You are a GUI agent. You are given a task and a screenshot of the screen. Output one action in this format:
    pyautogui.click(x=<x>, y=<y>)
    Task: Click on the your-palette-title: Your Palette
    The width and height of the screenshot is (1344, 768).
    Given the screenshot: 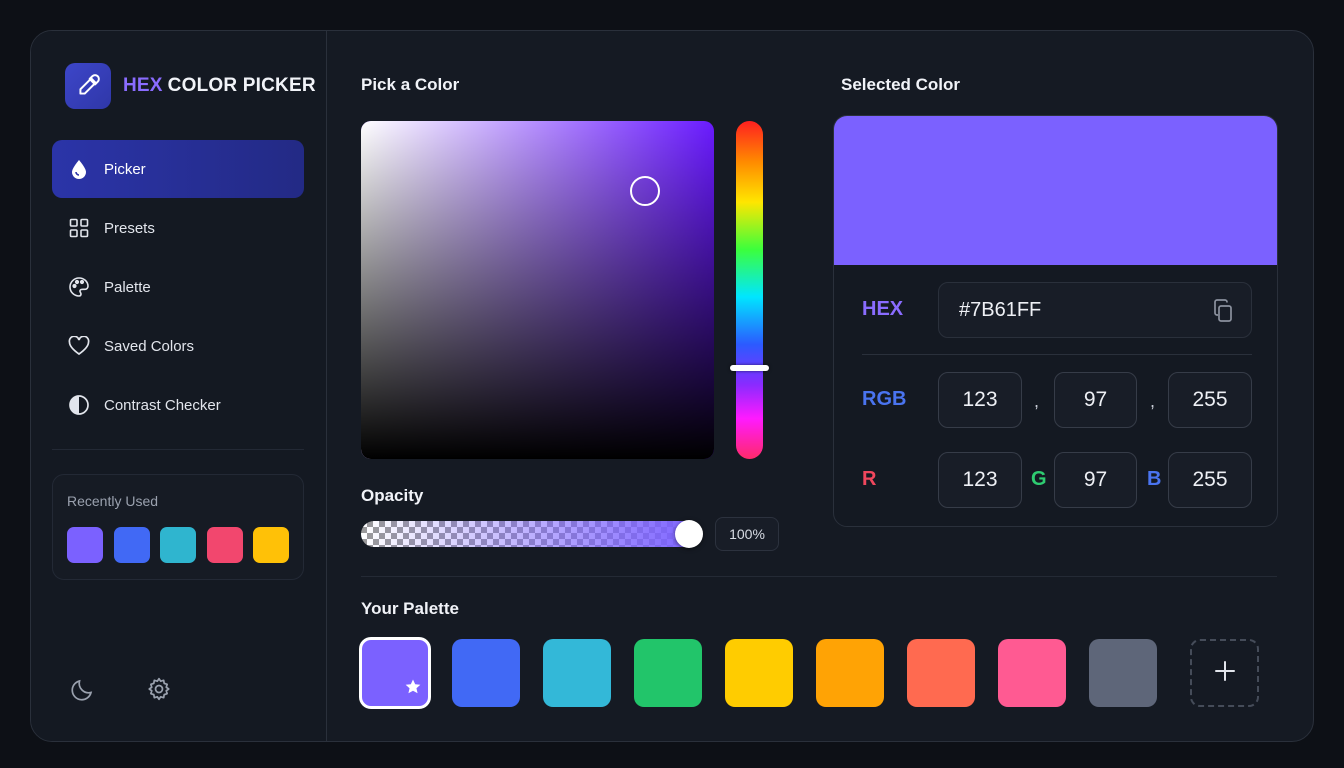 What is the action you would take?
    pyautogui.click(x=410, y=608)
    